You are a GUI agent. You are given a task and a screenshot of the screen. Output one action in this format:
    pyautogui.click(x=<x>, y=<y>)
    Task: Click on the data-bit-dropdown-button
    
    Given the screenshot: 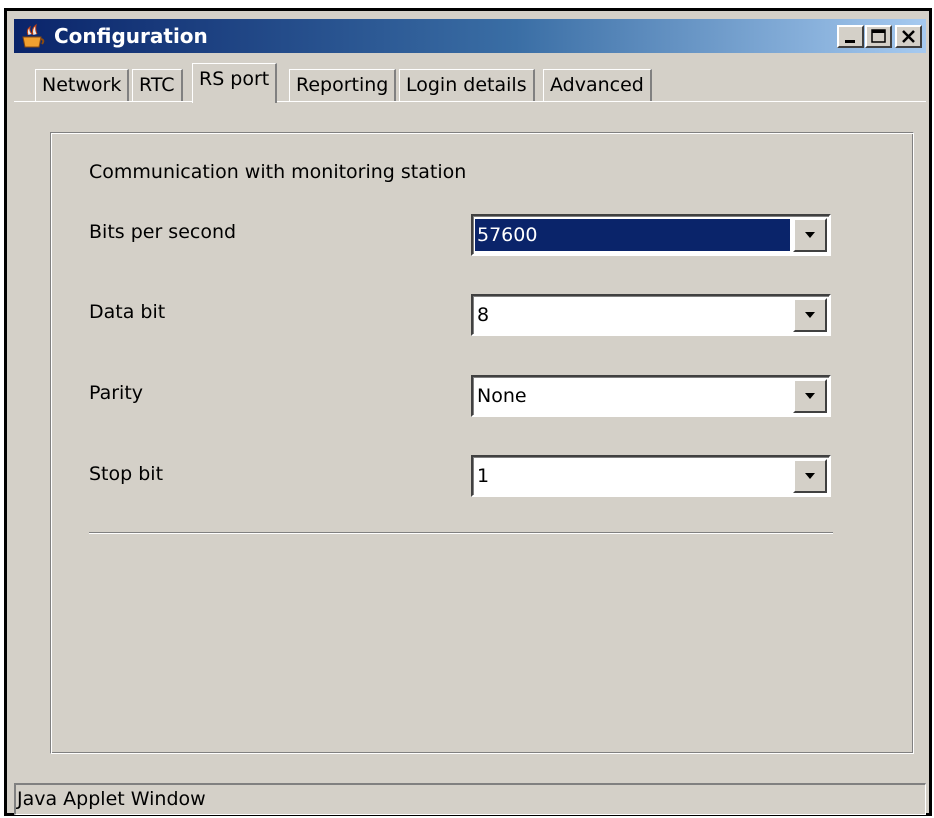 What is the action you would take?
    pyautogui.click(x=810, y=315)
    